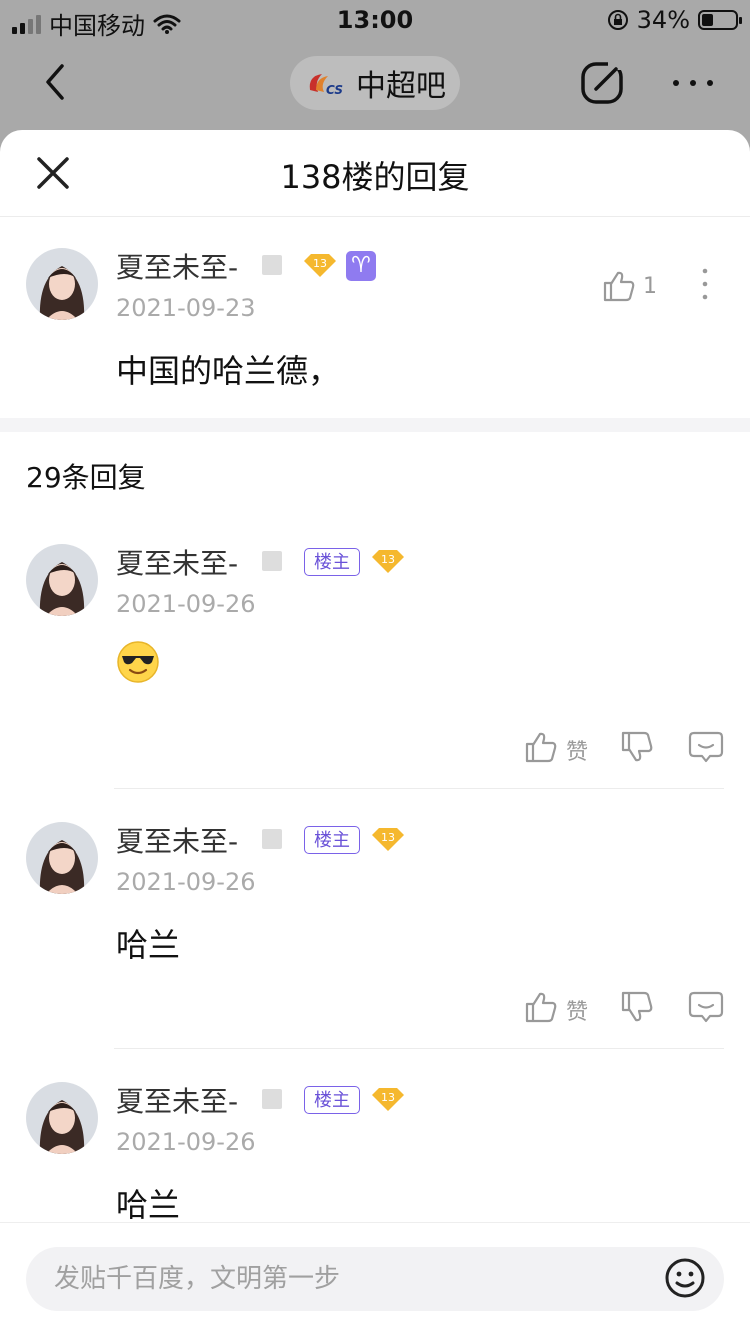  Describe the element at coordinates (650, 286) in the screenshot. I see `like-count: 1` at that location.